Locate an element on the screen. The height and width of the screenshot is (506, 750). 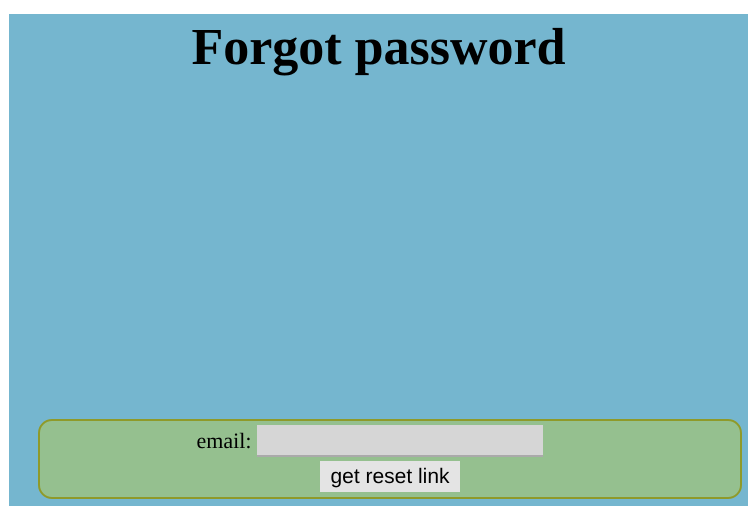
email-label: email: is located at coordinates (224, 441).